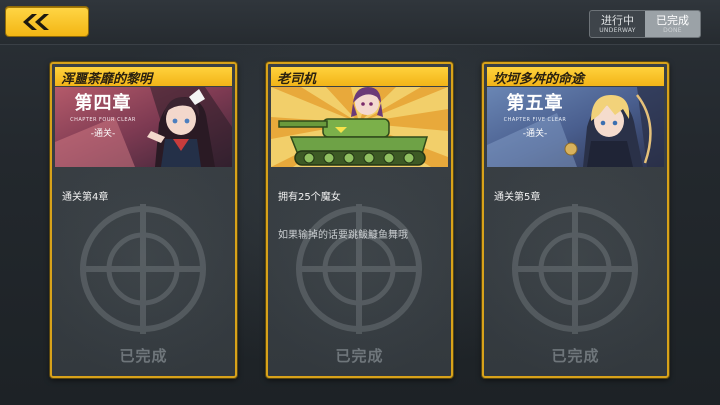 Image resolution: width=720 pixels, height=405 pixels. What do you see at coordinates (103, 103) in the screenshot?
I see `chapter-four-title: 第四章` at bounding box center [103, 103].